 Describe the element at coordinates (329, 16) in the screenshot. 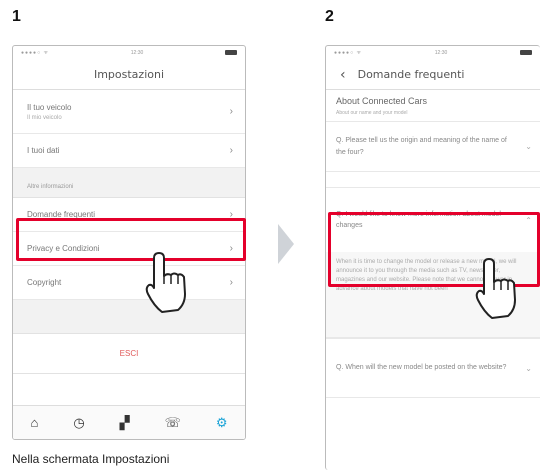

I see `step-number-2: 2` at that location.